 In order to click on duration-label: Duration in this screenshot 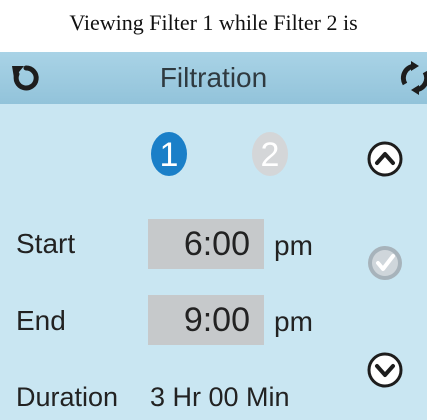, I will do `click(67, 397)`.